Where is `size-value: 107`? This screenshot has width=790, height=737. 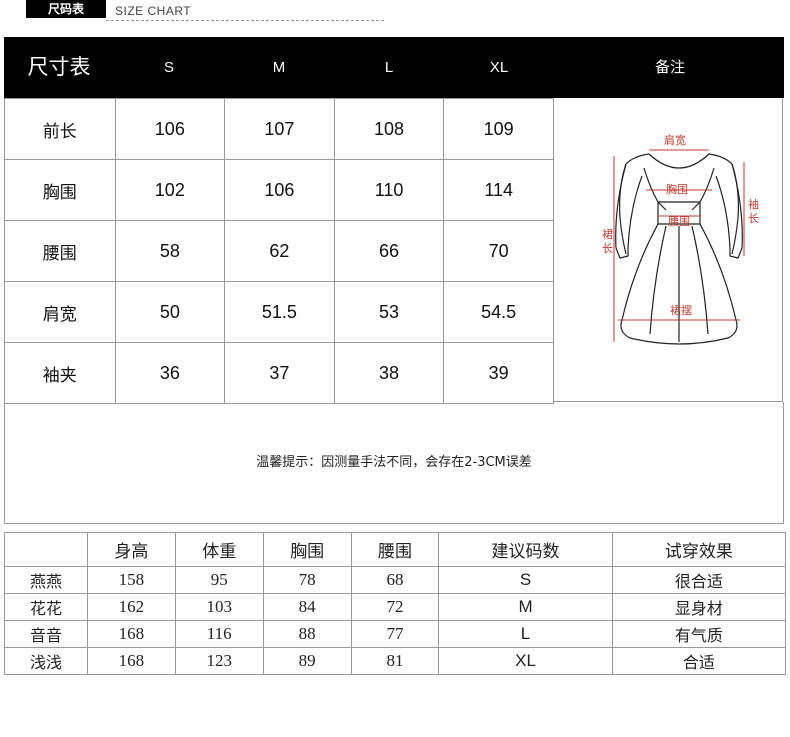 size-value: 107 is located at coordinates (279, 129).